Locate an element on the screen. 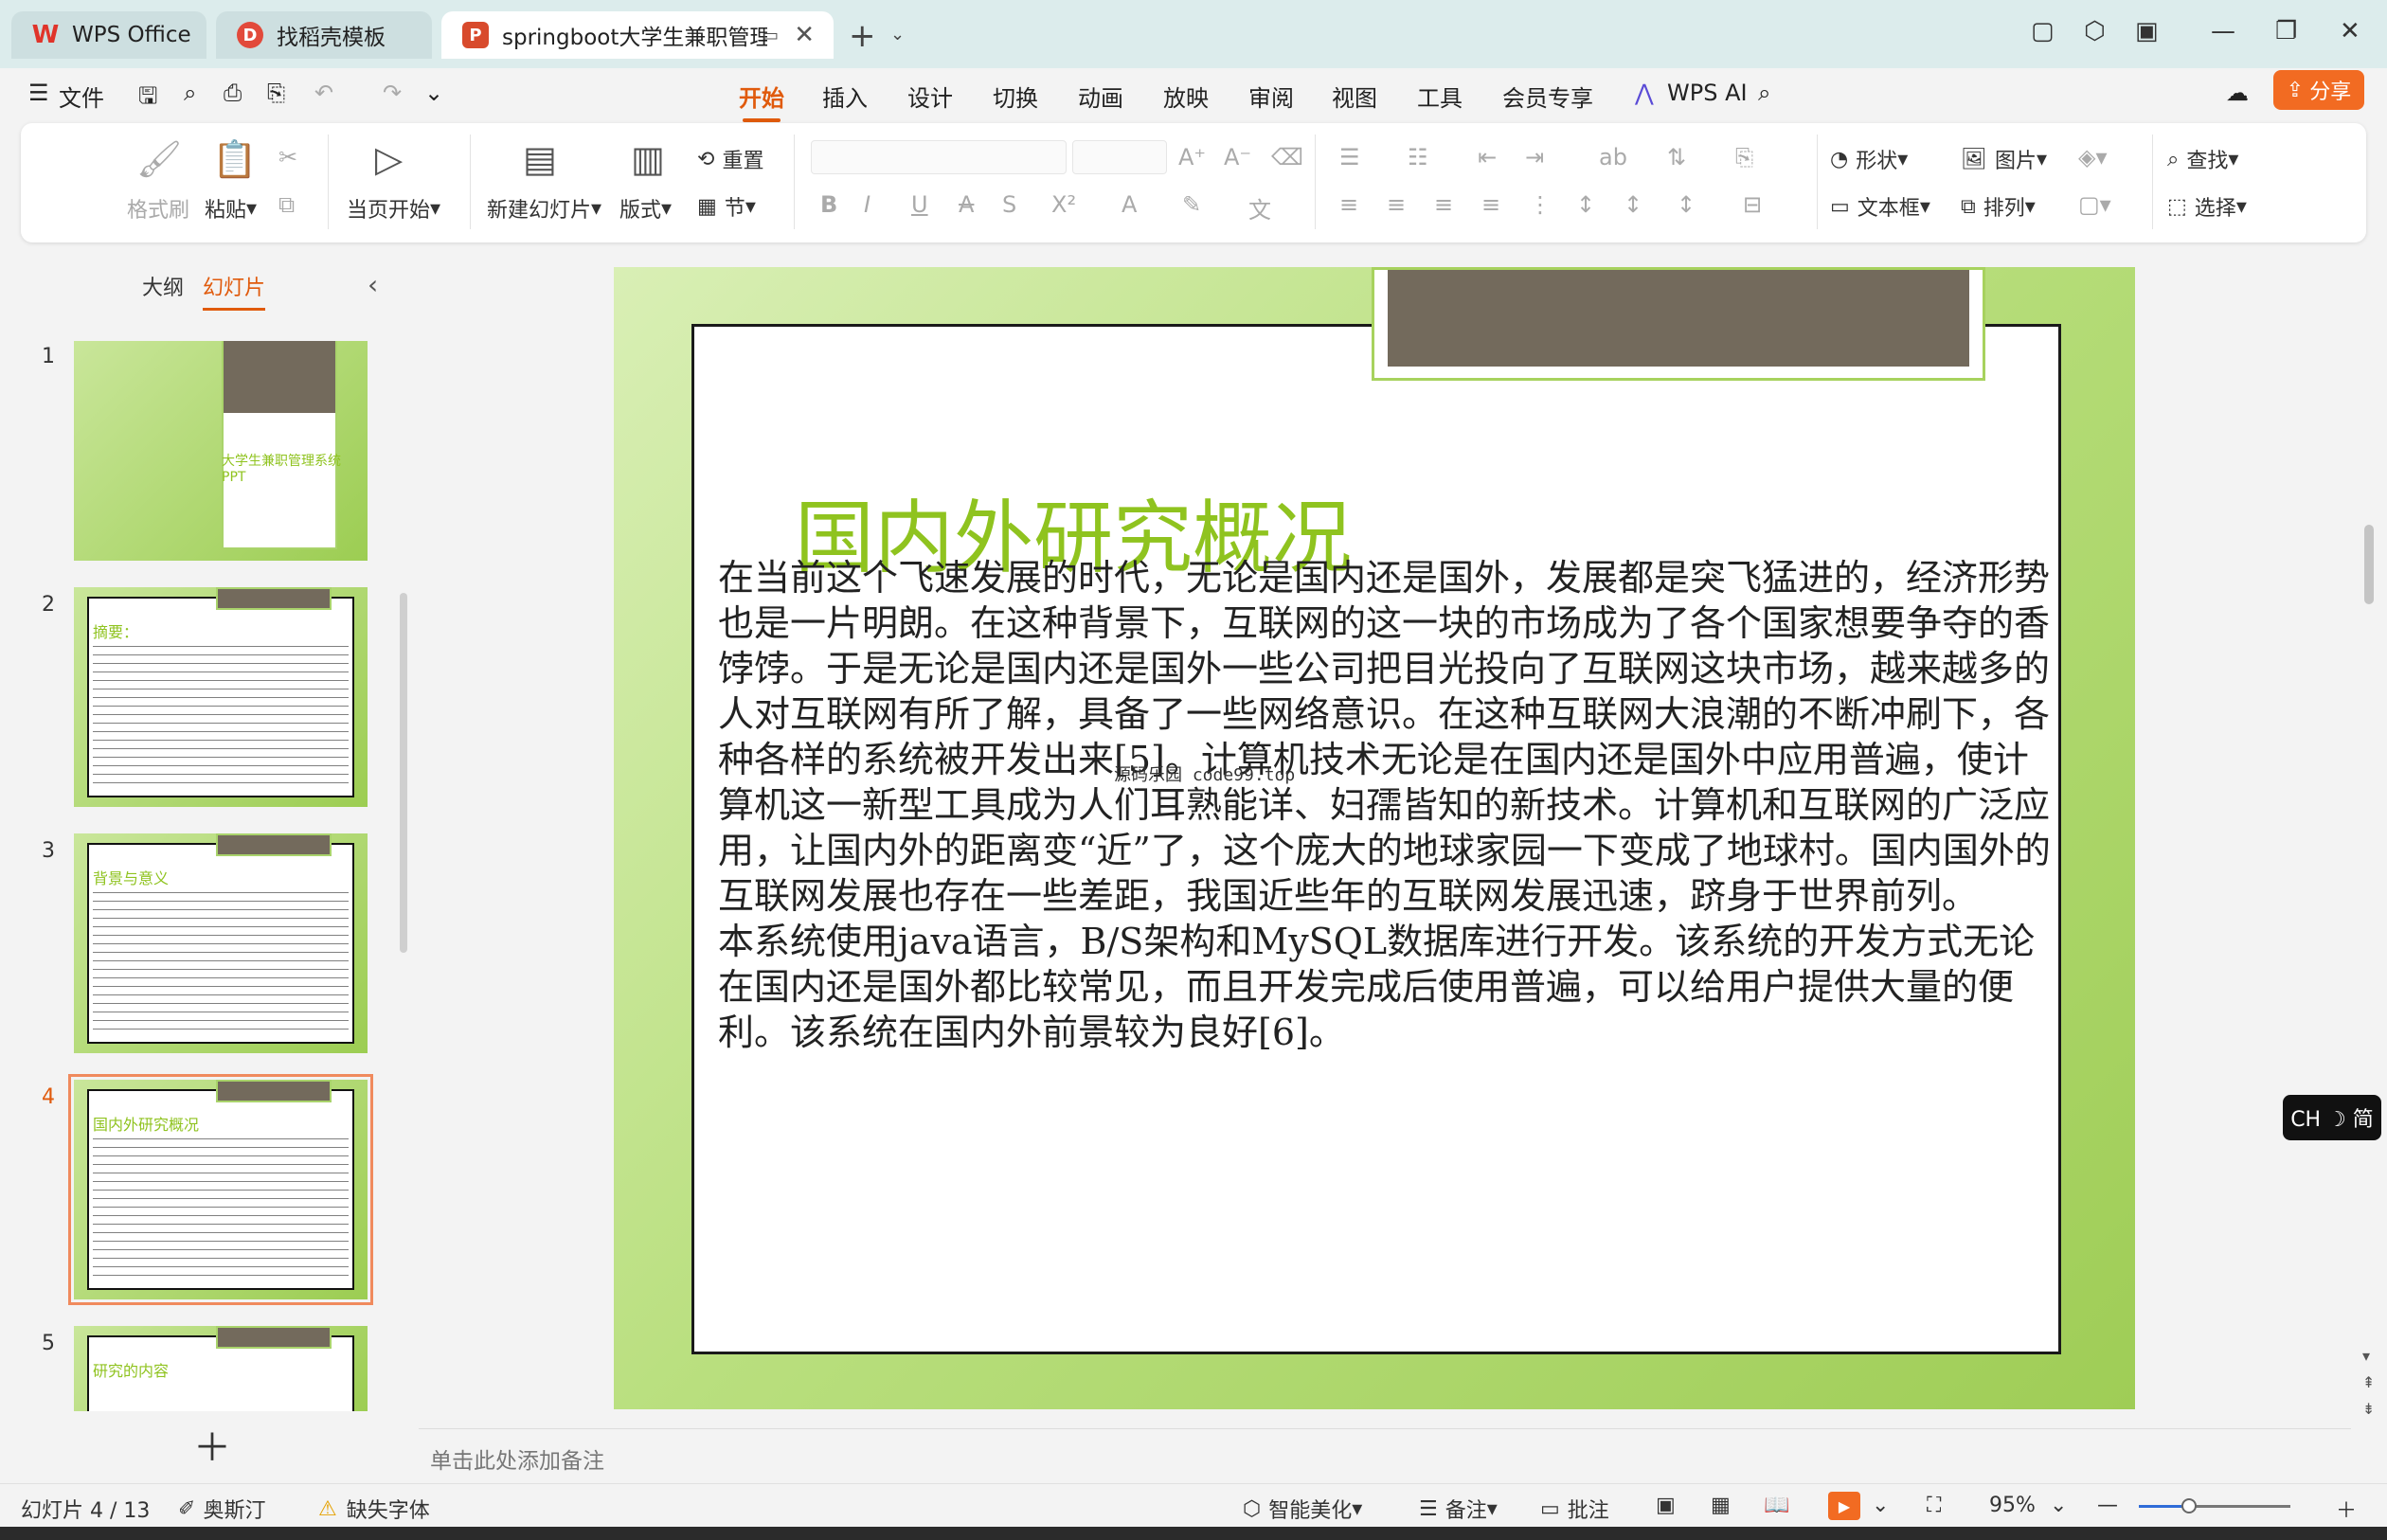  paragraph-spacing-icon: ↕ is located at coordinates (1633, 204).